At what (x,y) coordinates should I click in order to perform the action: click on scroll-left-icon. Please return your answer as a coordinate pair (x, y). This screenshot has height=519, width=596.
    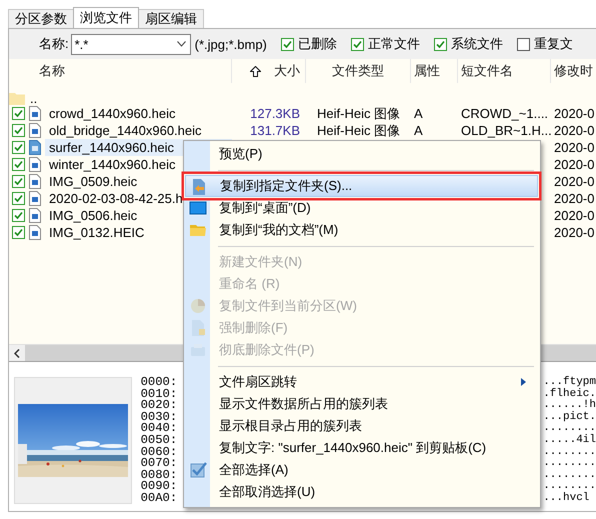
    Looking at the image, I should click on (17, 353).